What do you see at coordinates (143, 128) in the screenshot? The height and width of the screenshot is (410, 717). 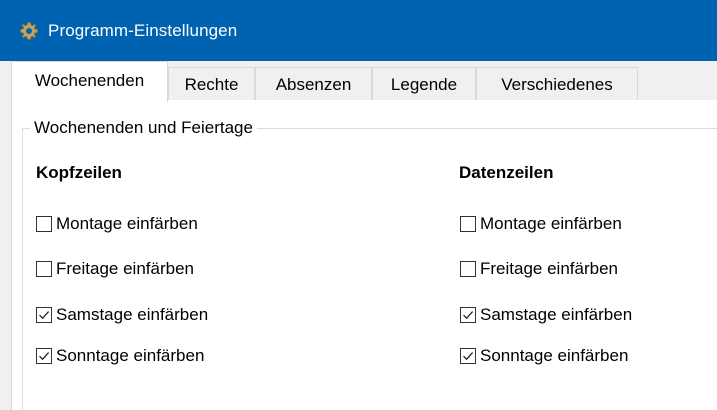 I see `groupbox-legend: Wochenenden und Feiertage` at bounding box center [143, 128].